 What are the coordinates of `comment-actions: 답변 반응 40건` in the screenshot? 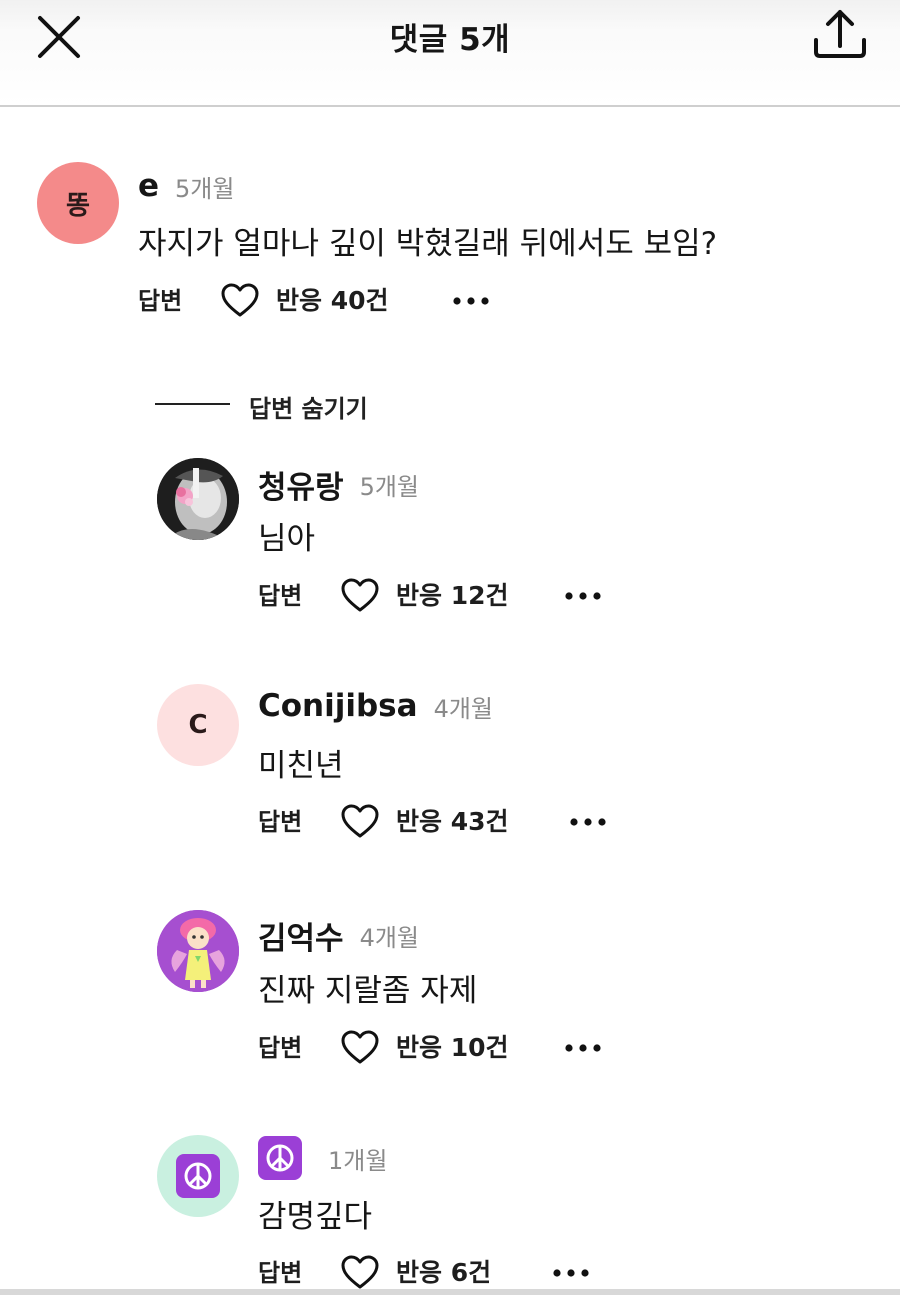 It's located at (328, 301).